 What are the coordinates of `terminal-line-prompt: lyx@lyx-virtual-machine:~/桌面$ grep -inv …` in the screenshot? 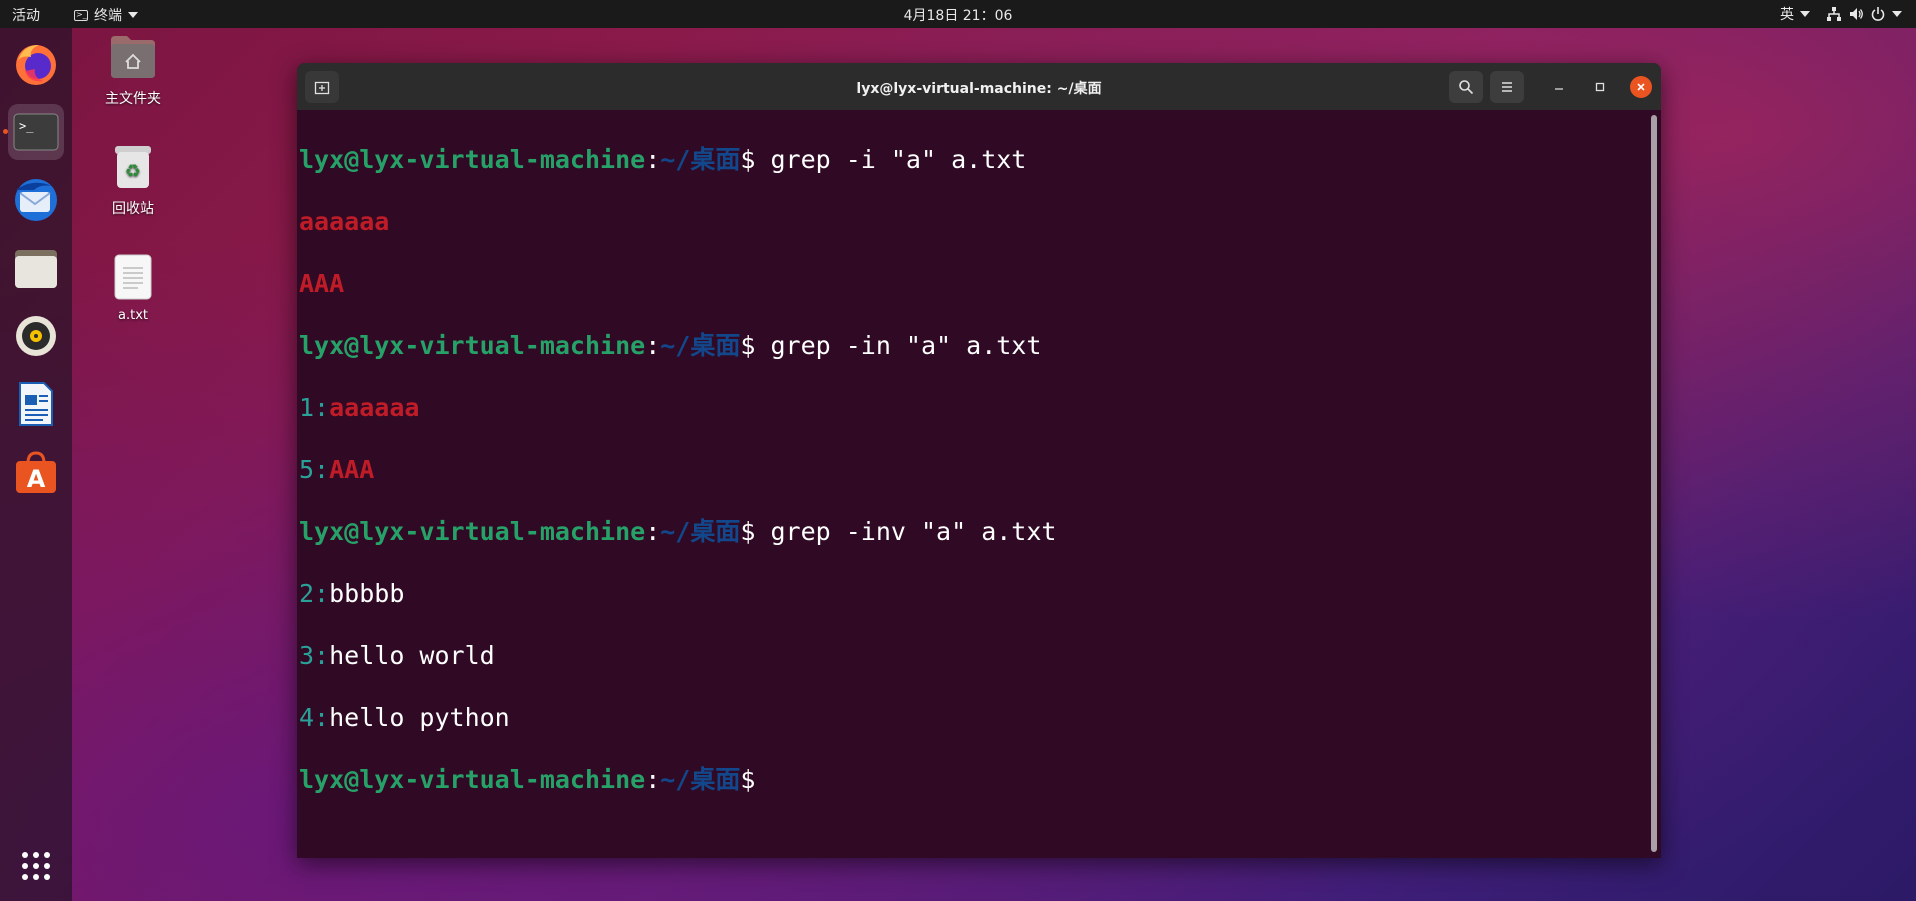 It's located at (972, 531).